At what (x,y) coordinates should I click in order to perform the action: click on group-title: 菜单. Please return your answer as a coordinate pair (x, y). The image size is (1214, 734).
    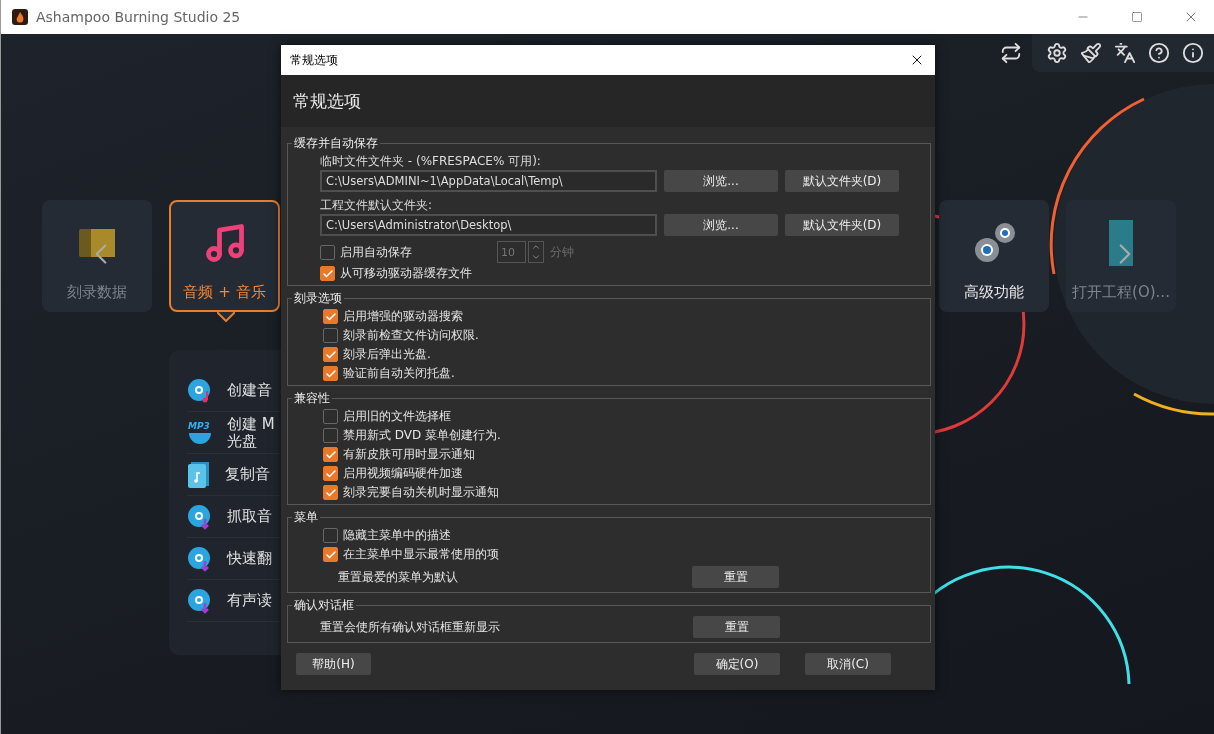
    Looking at the image, I should click on (306, 517).